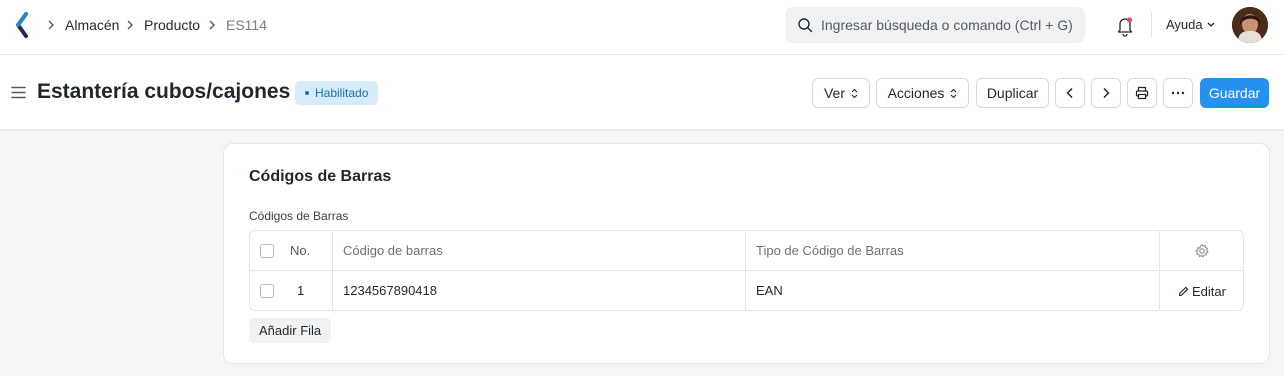  Describe the element at coordinates (290, 330) in the screenshot. I see `add-row-button: Añadir Fila` at that location.